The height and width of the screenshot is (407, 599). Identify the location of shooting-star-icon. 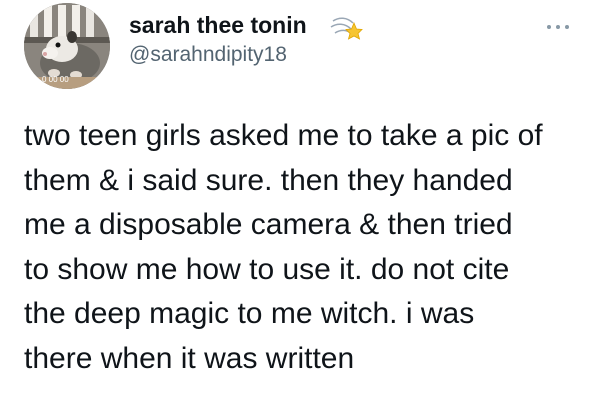
(346, 28).